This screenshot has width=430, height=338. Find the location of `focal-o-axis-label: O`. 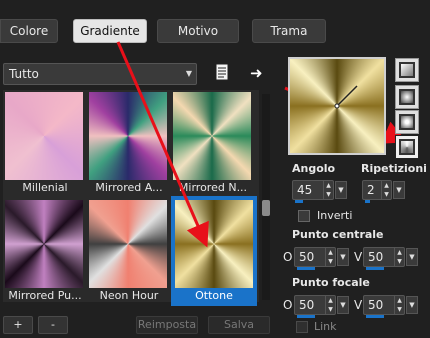

focal-o-axis-label: O is located at coordinates (288, 305).